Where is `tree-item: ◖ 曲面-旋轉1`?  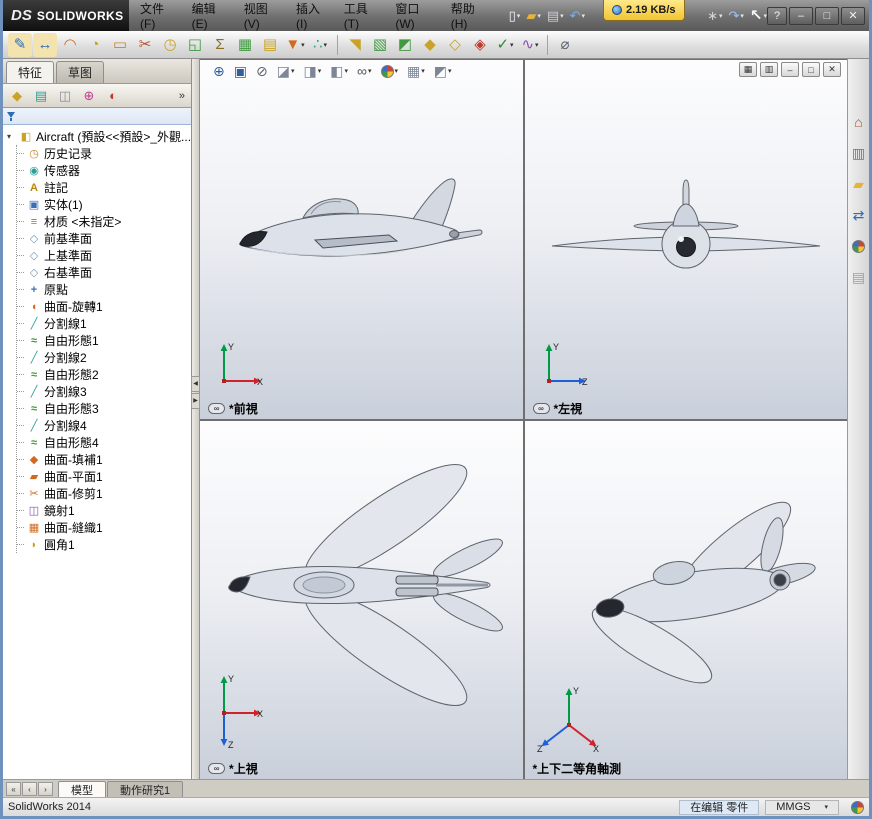
tree-item: ◖ 曲面-旋轉1 is located at coordinates (104, 306).